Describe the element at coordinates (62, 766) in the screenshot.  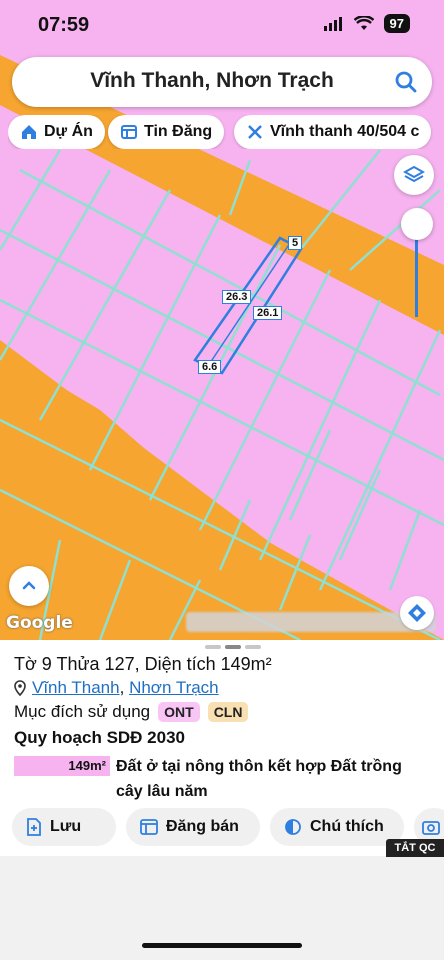
I see `plan-area-swatch: 149m²` at that location.